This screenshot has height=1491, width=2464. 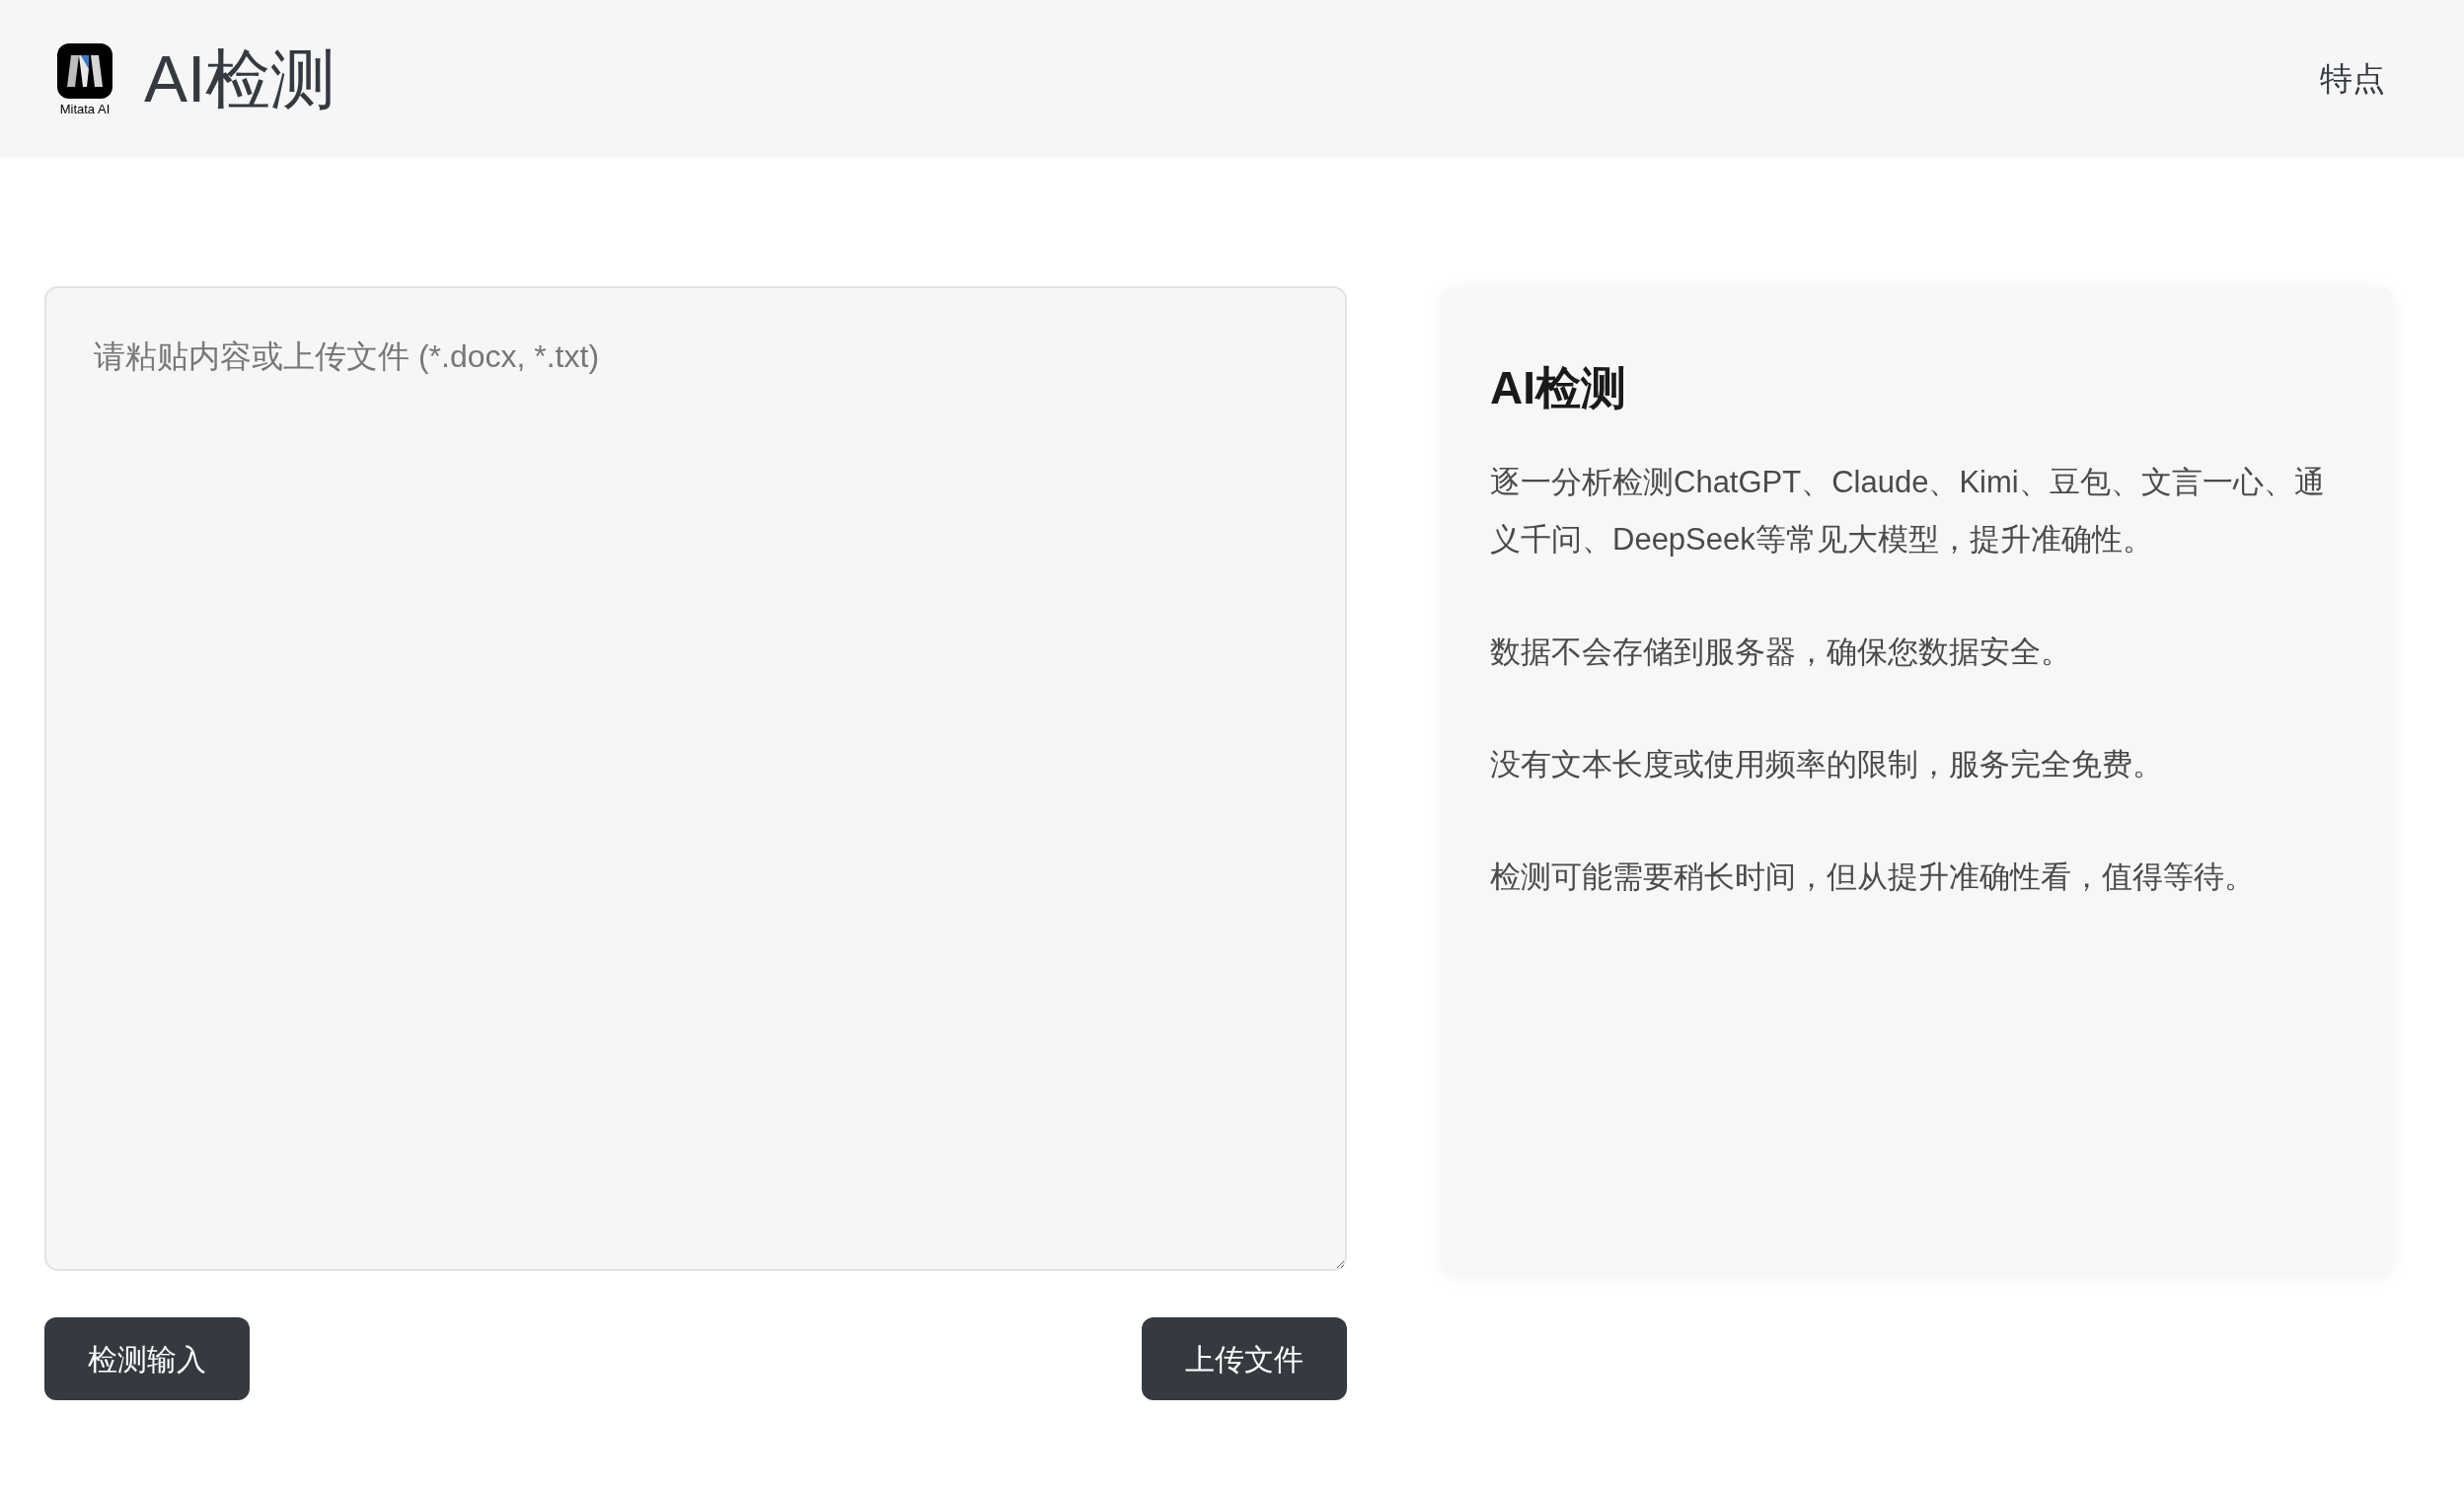 I want to click on logo-caption: Mitata AI, so click(x=85, y=108).